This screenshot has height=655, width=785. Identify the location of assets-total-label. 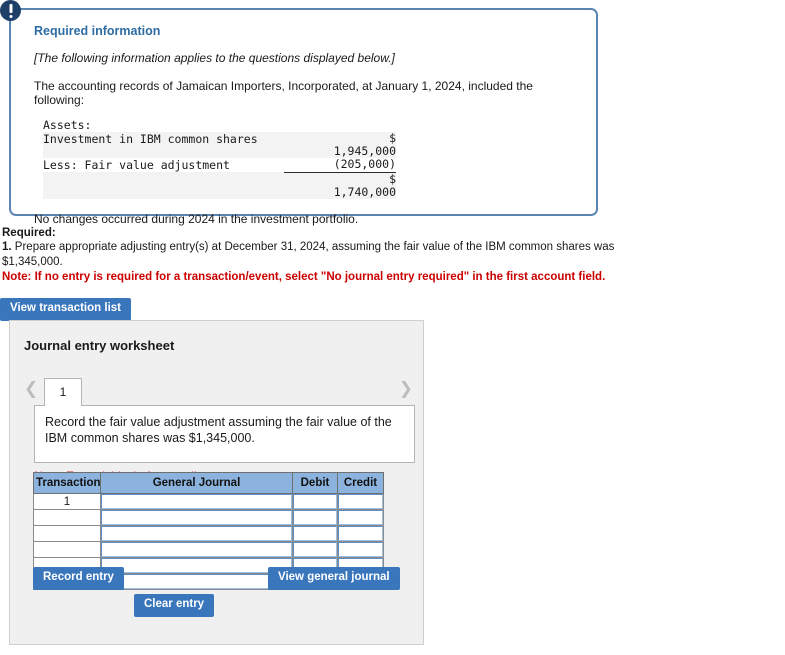
(163, 185).